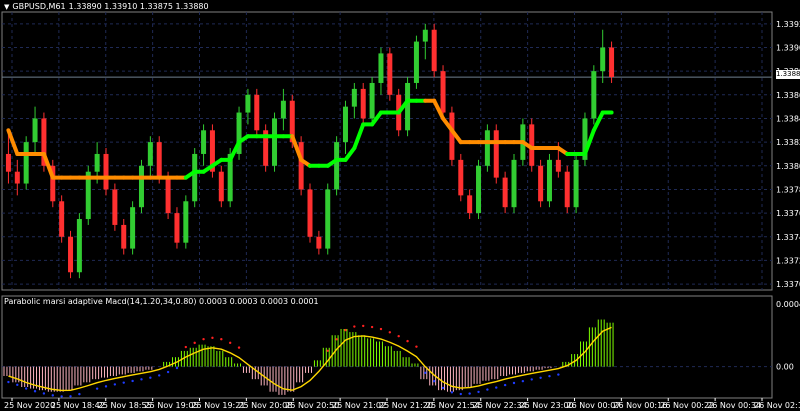 The width and height of the screenshot is (800, 411). Describe the element at coordinates (785, 367) in the screenshot. I see `indicator-zero-label: 0.00` at that location.